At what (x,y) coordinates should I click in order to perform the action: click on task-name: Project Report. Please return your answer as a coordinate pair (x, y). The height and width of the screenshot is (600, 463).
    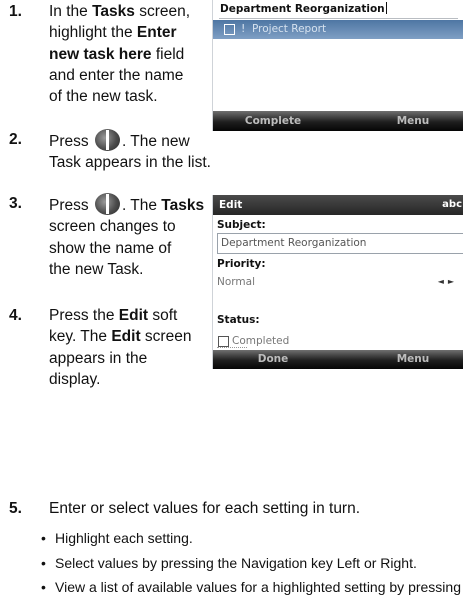
    Looking at the image, I should click on (289, 29).